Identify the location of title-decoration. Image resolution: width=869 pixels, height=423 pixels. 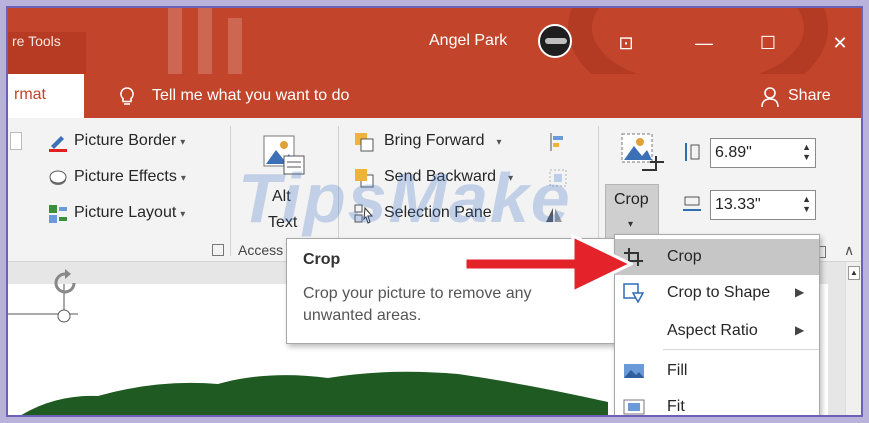
(205, 41).